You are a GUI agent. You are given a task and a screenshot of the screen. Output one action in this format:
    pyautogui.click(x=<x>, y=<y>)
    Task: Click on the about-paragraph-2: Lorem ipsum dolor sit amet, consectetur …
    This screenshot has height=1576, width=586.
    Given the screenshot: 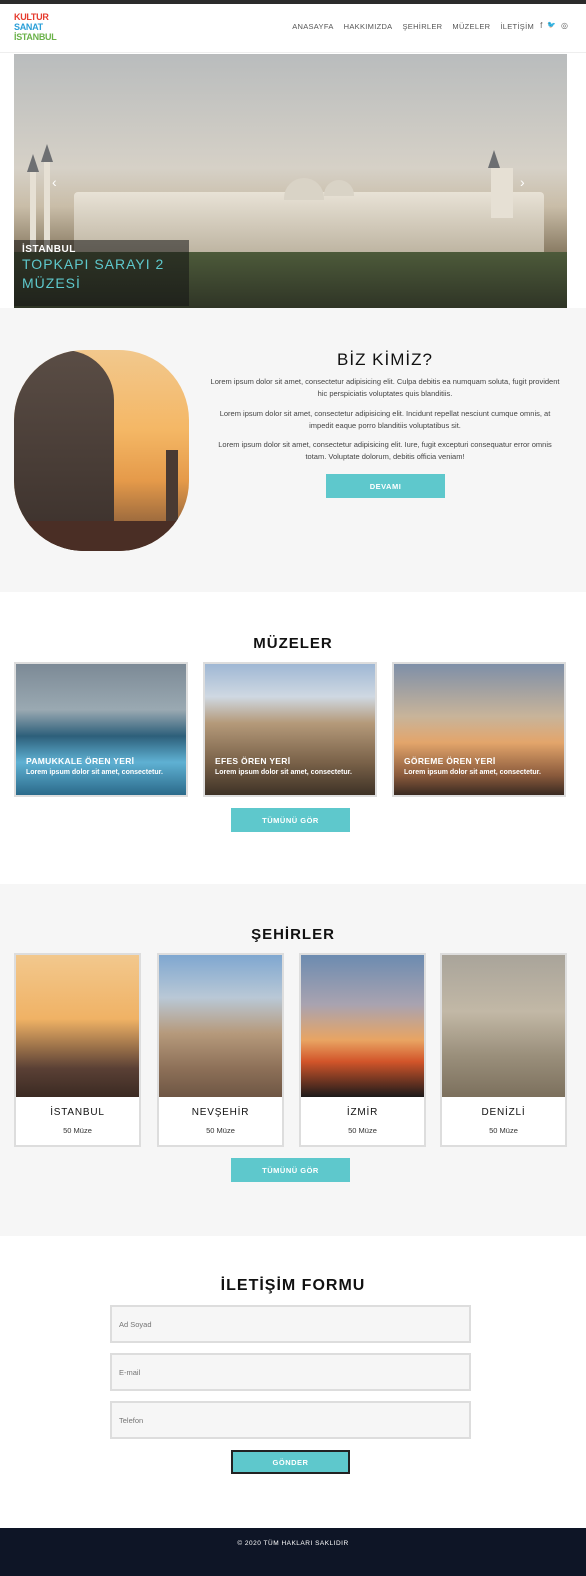 What is the action you would take?
    pyautogui.click(x=385, y=419)
    